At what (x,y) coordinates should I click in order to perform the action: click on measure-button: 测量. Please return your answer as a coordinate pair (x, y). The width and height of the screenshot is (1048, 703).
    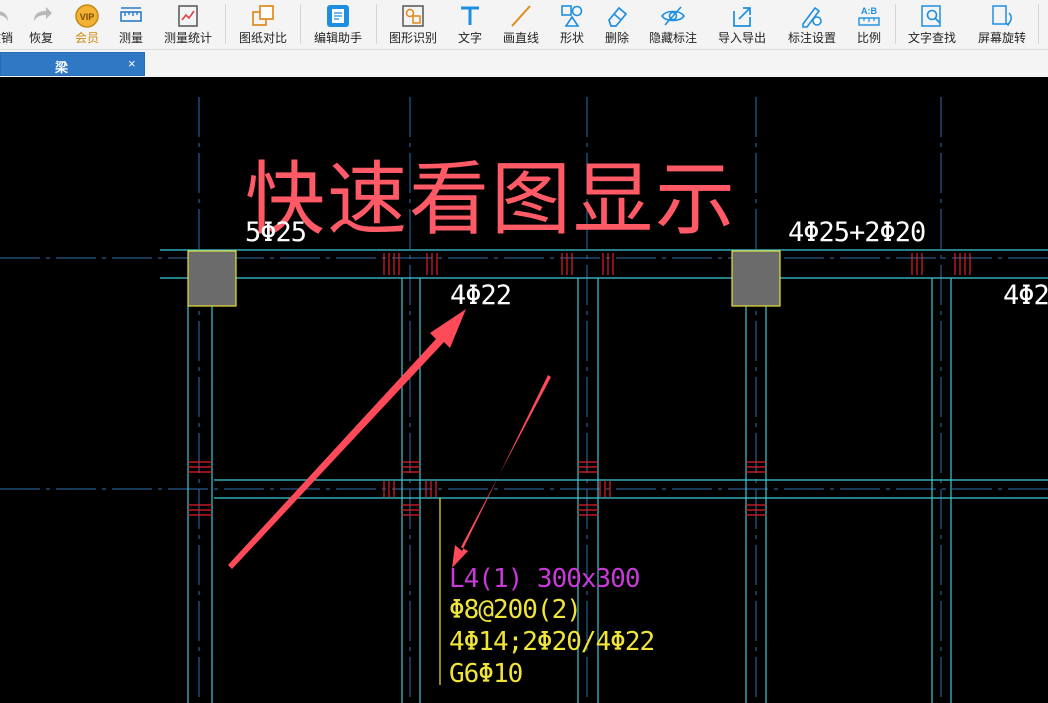
    Looking at the image, I should click on (131, 25).